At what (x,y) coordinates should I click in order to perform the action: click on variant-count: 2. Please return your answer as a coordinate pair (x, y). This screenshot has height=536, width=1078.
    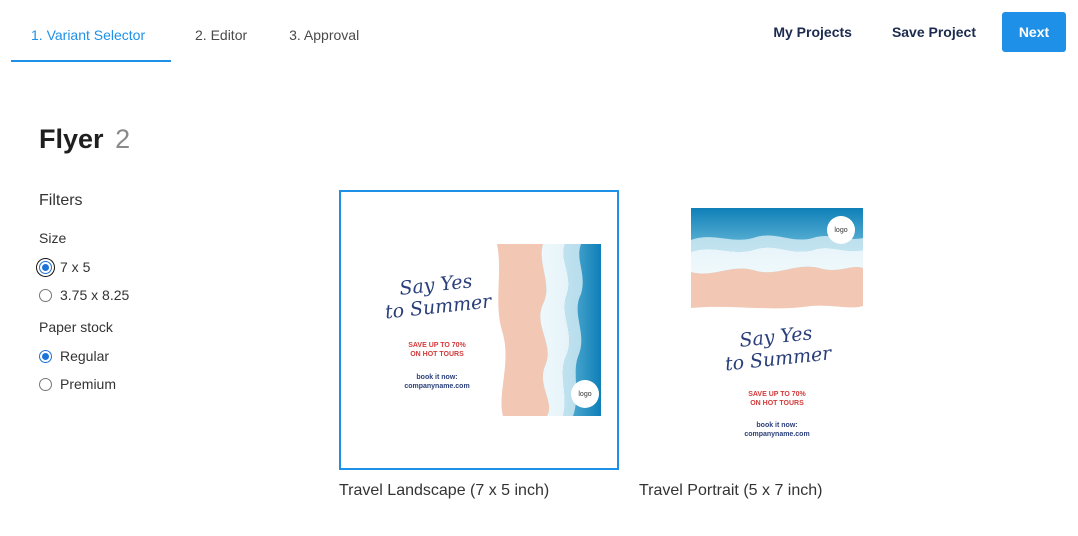
    Looking at the image, I should click on (123, 139).